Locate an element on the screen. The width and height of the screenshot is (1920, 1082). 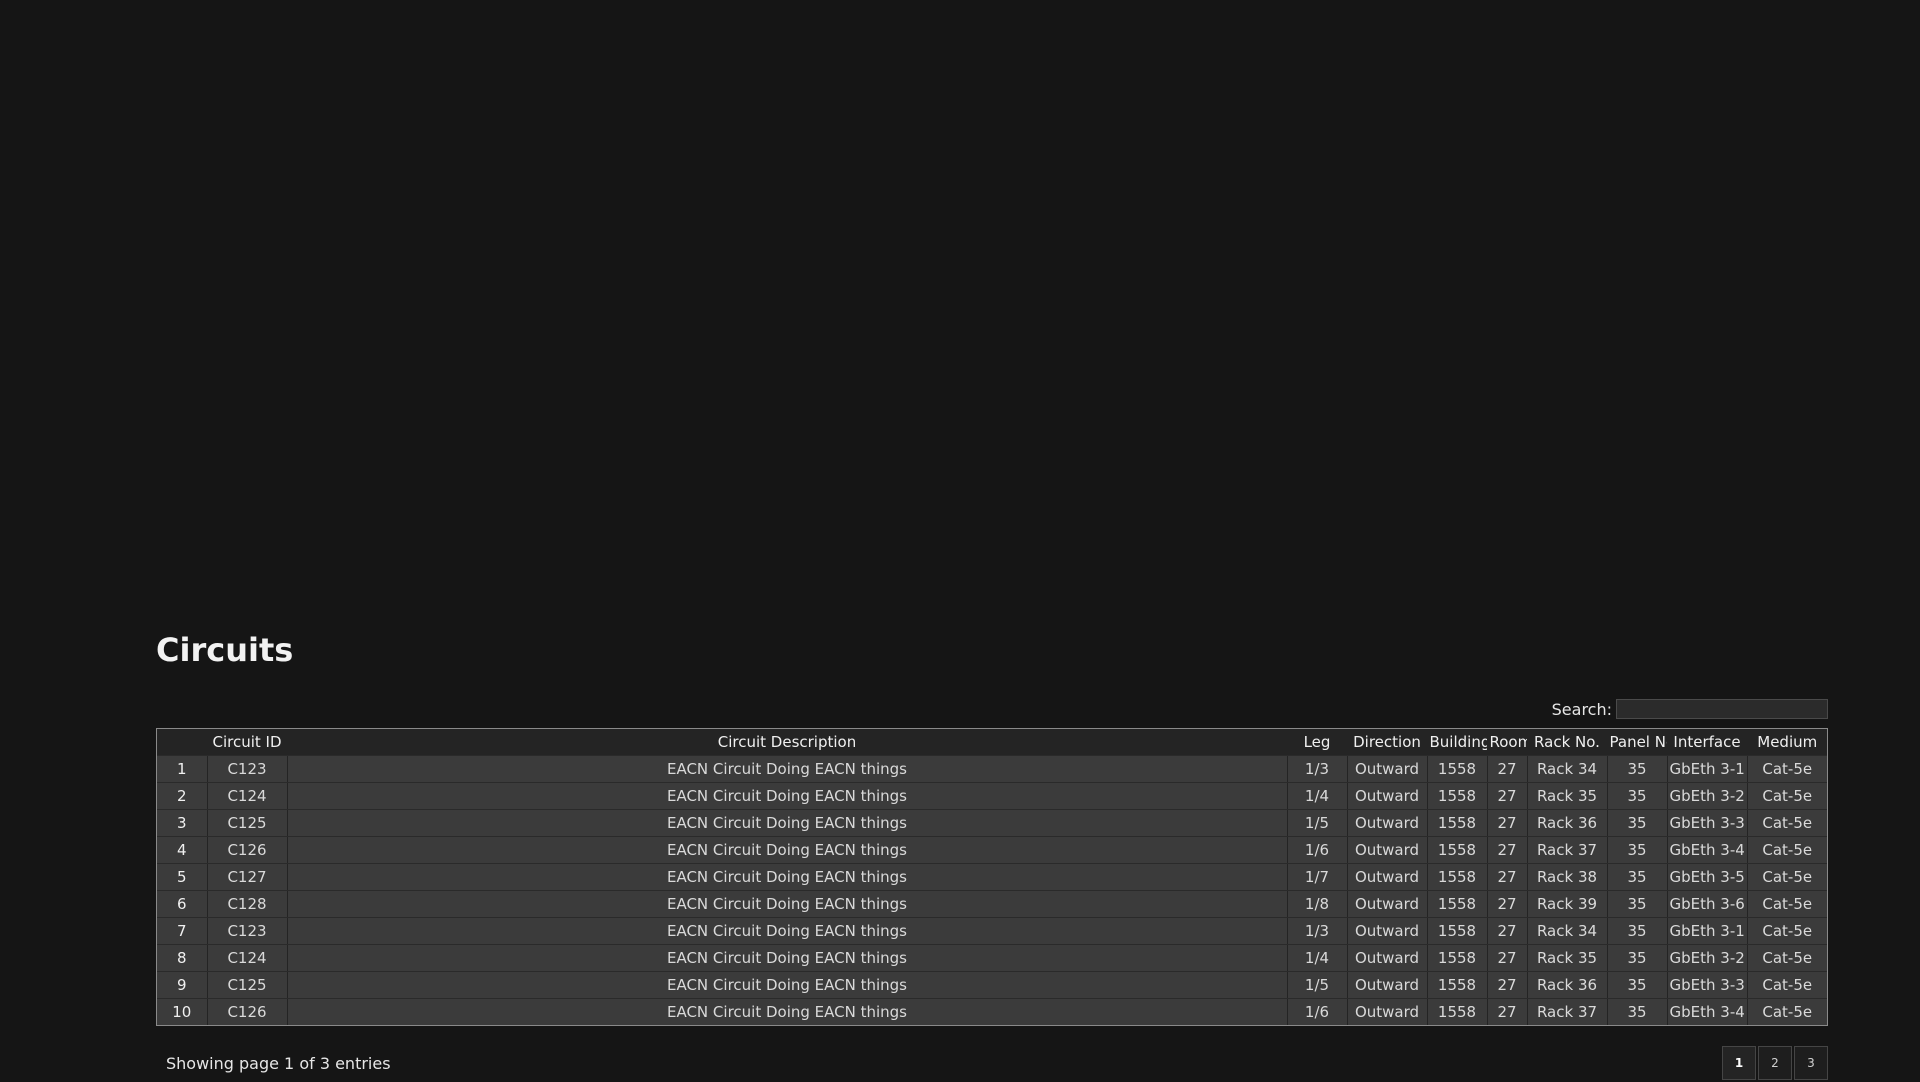
cell-leg: 1/5 is located at coordinates (1317, 985).